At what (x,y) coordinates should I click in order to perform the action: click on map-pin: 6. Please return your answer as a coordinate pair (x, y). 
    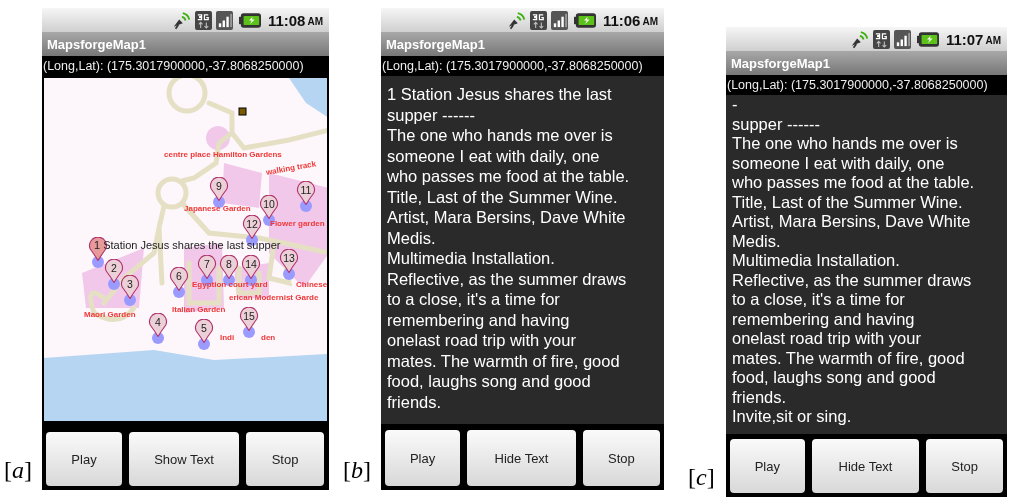
    Looking at the image, I should click on (179, 279).